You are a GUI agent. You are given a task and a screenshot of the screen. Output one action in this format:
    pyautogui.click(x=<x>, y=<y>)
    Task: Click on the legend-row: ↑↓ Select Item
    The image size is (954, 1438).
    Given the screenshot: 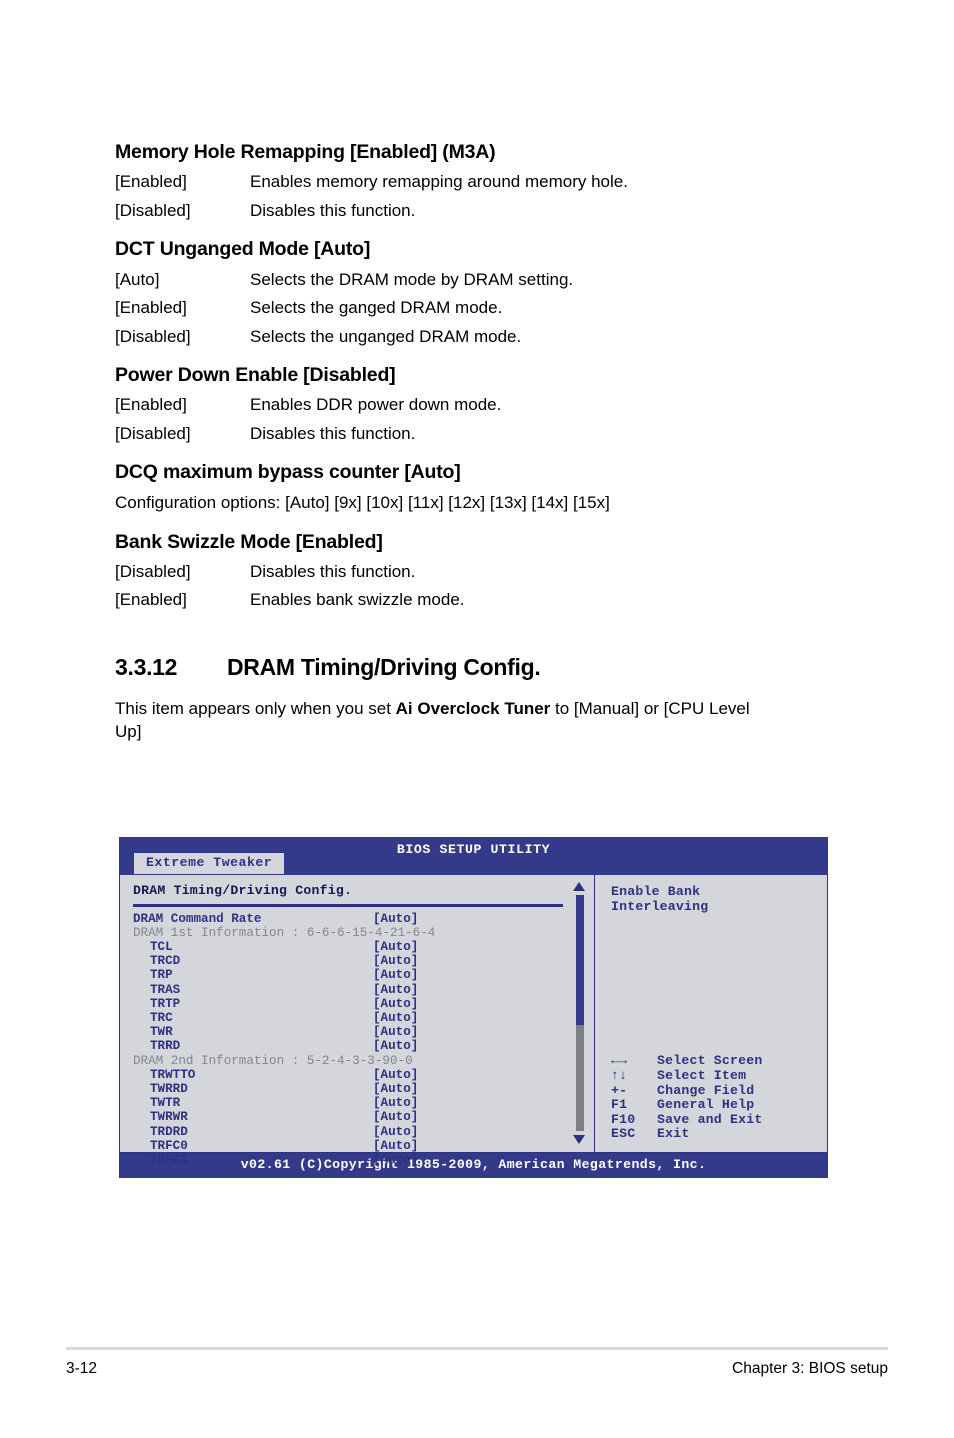 What is the action you would take?
    pyautogui.click(x=686, y=1076)
    